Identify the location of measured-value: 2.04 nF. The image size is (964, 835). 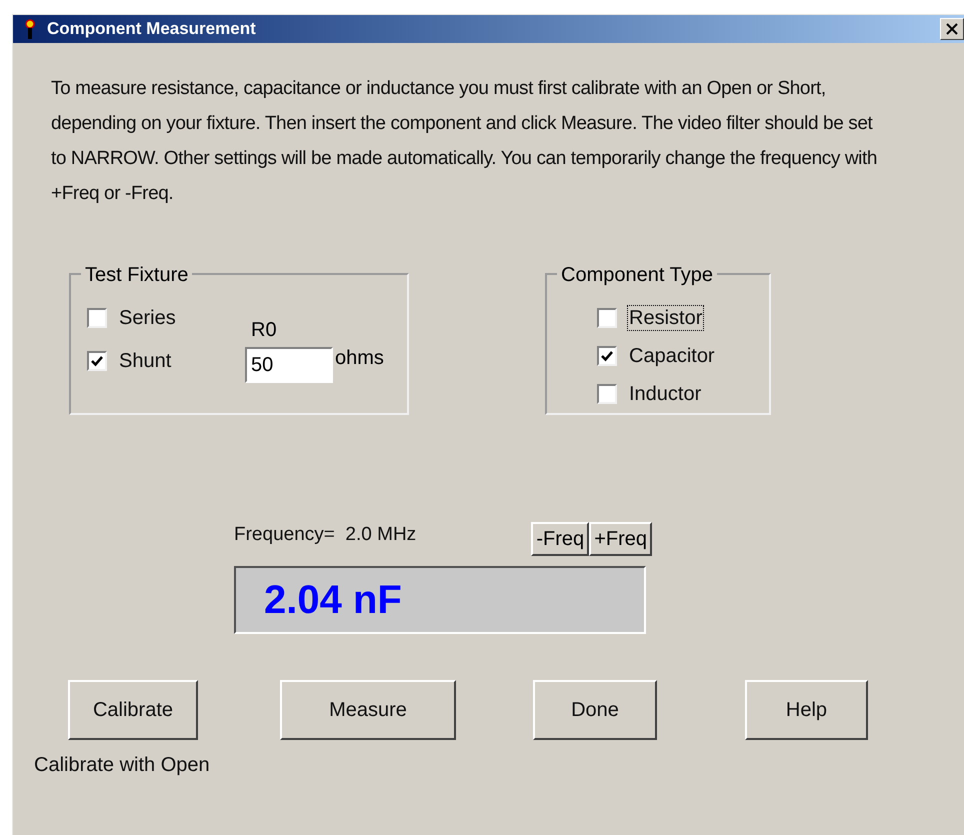
(333, 600).